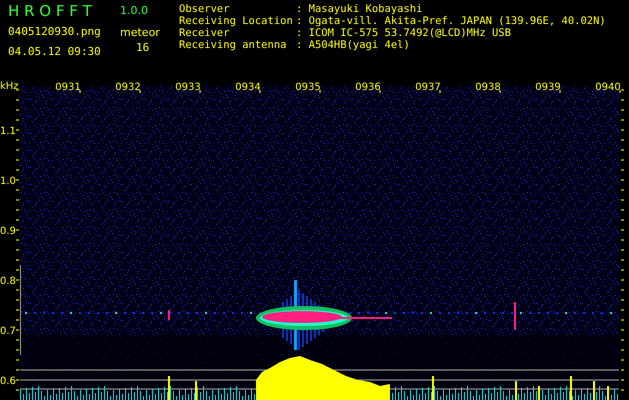 Image resolution: width=629 pixels, height=400 pixels. I want to click on time-axis-label: 0937, so click(428, 87).